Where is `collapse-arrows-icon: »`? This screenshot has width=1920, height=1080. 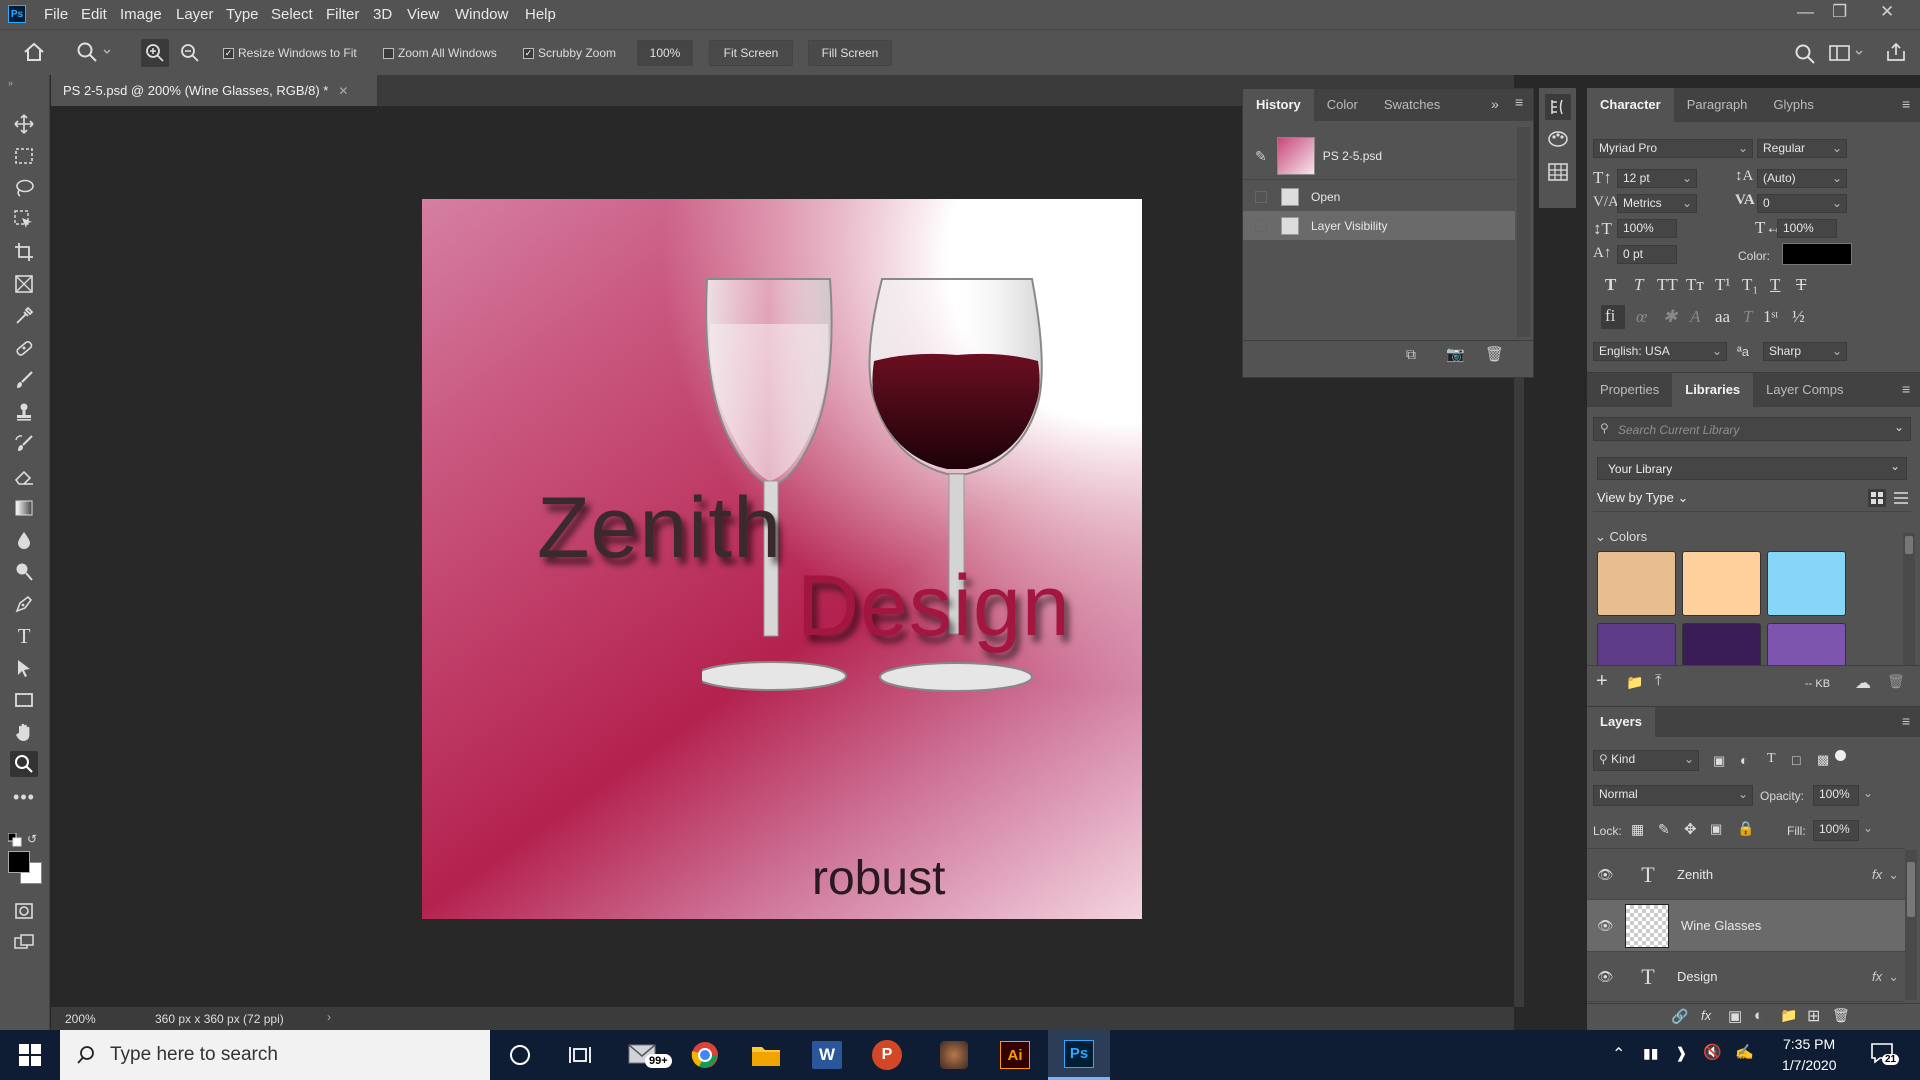 collapse-arrows-icon: » is located at coordinates (10, 83).